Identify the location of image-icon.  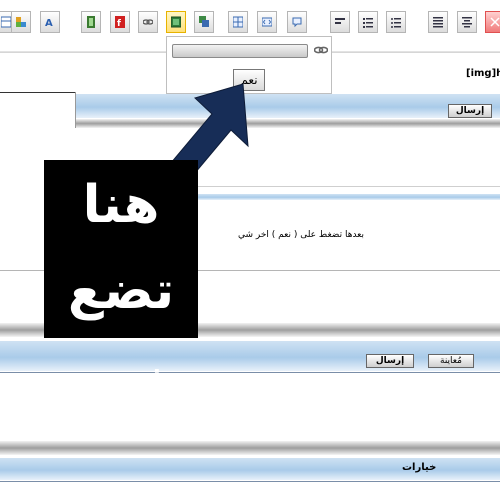
(176, 22).